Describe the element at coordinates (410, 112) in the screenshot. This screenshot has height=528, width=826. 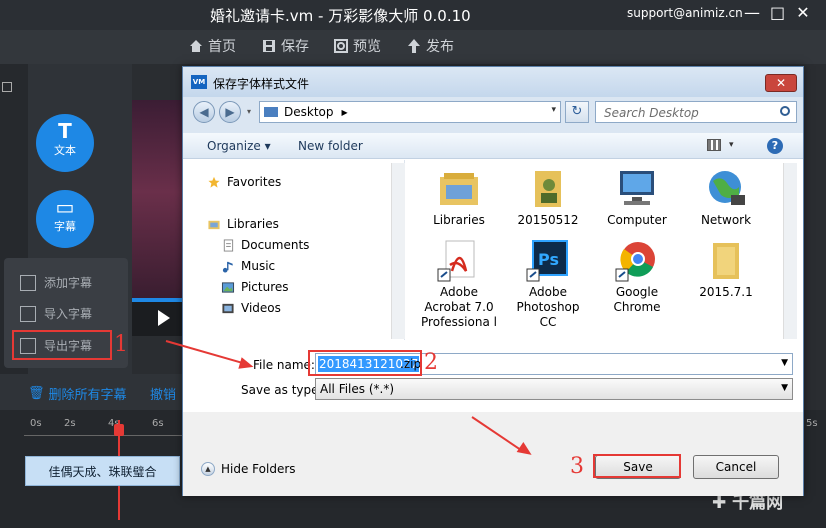
I see `address-bar: Desktop ▶ ▾` at that location.